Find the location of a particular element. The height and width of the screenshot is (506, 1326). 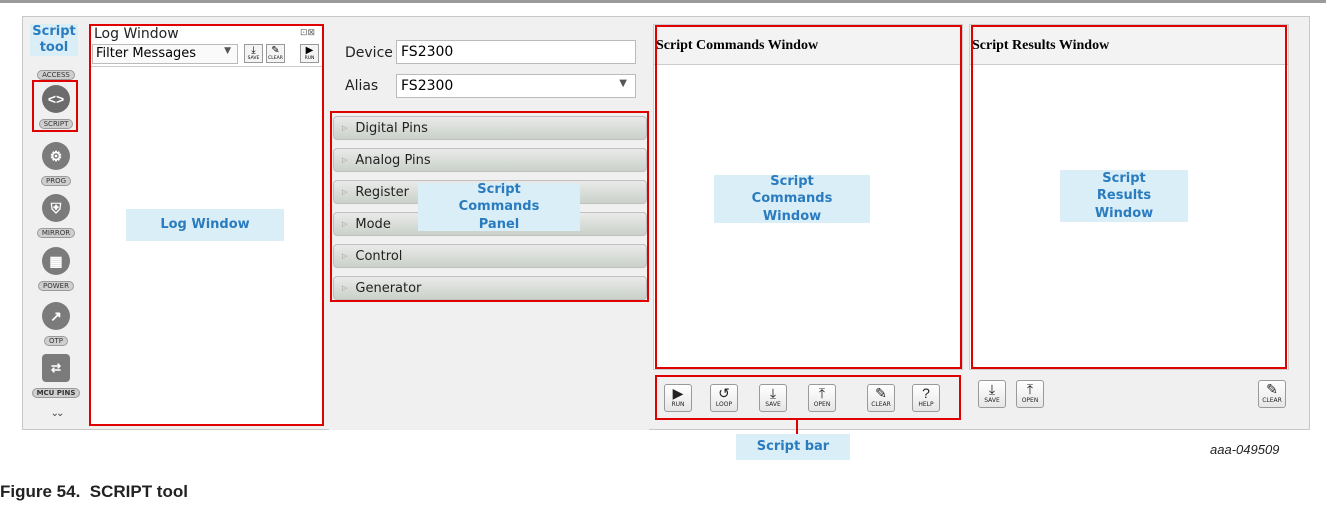

save-icon: ⤓ is located at coordinates (992, 389).